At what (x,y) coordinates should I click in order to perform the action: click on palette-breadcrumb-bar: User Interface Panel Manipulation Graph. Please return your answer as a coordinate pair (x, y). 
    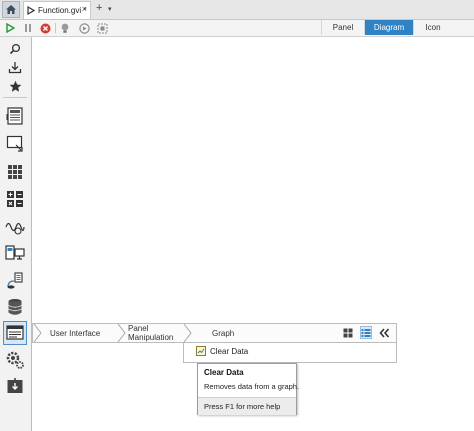
    Looking at the image, I should click on (214, 333).